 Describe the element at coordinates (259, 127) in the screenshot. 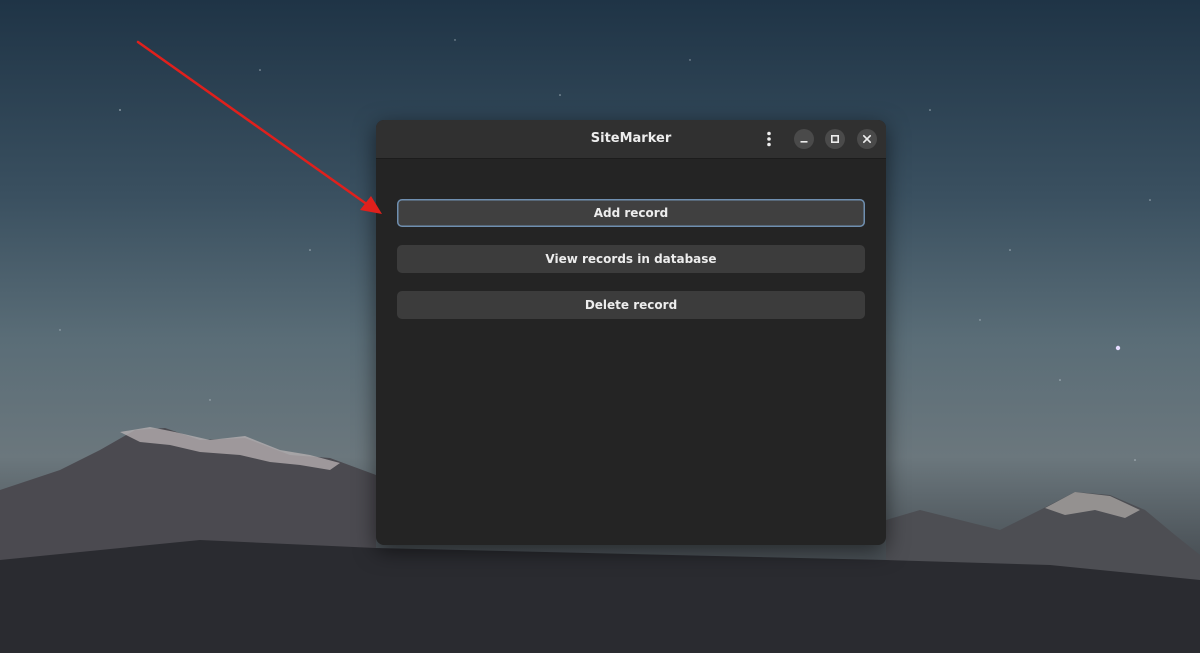

I see `annotation-arrow` at that location.